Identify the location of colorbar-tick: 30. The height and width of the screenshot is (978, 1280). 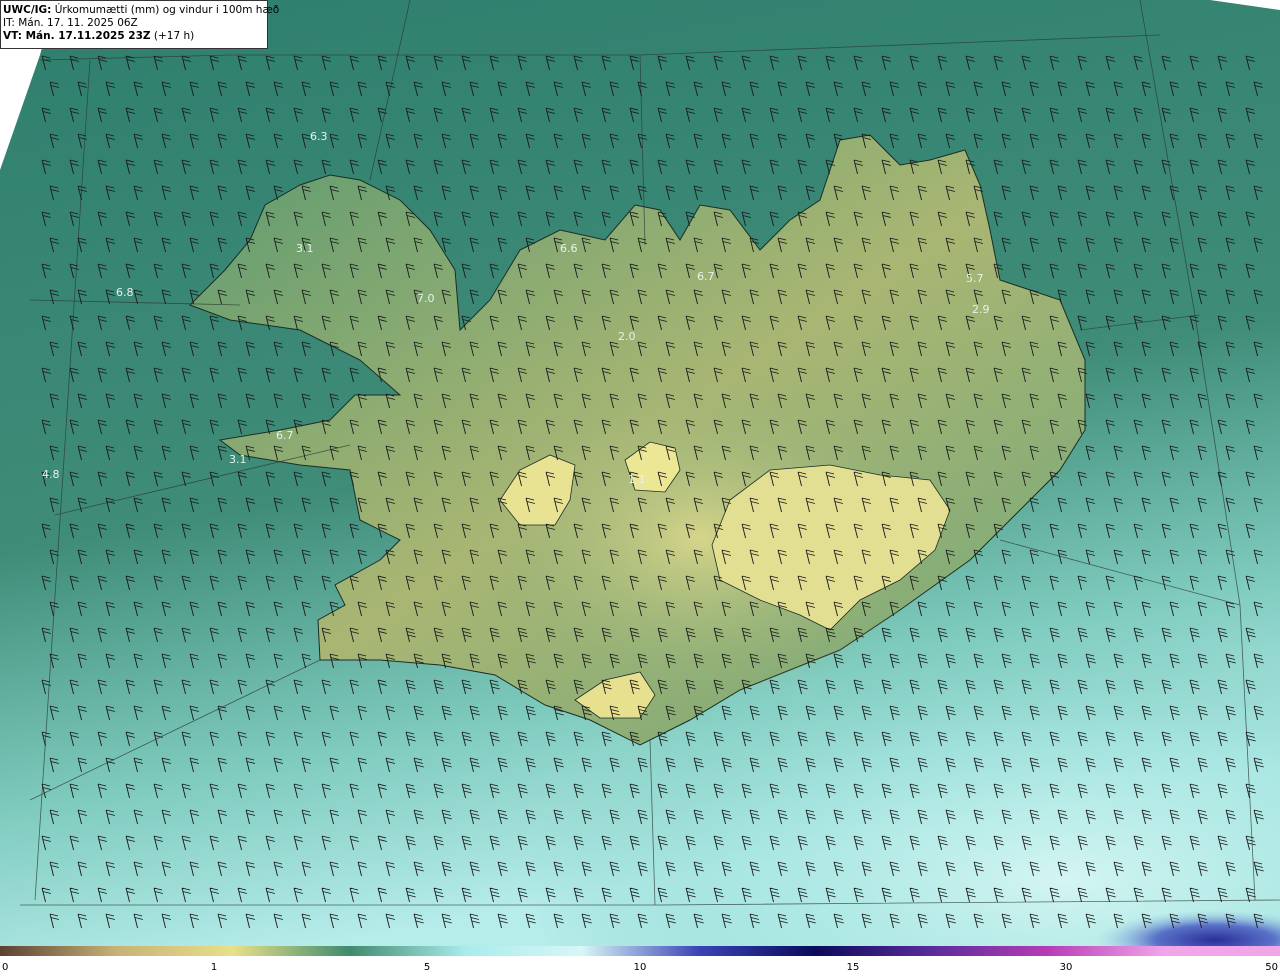
(1066, 967).